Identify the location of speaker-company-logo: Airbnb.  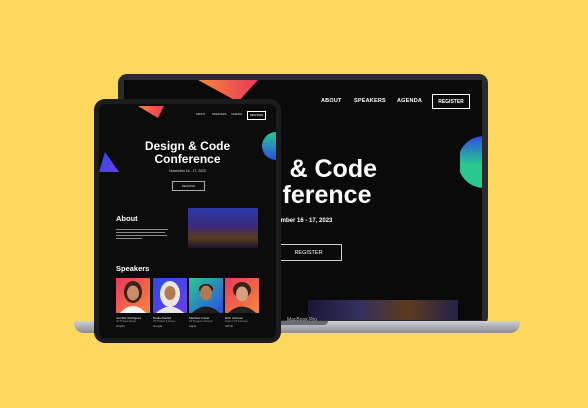
(229, 326).